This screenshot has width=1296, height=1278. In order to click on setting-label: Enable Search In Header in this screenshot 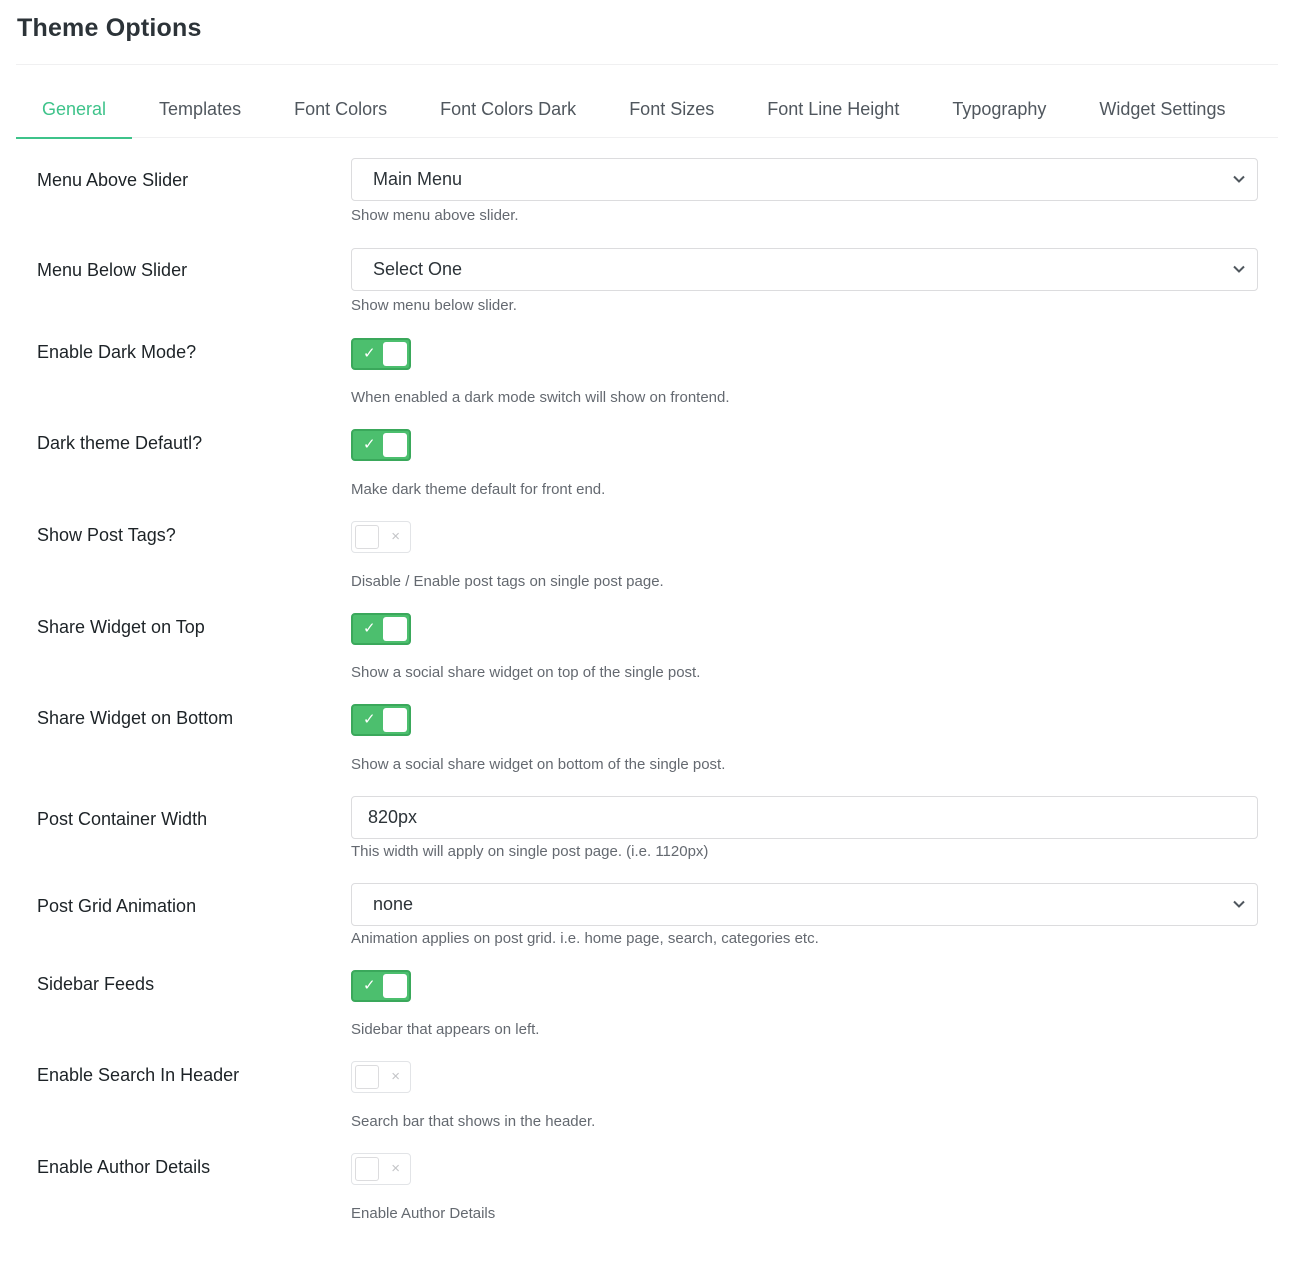, I will do `click(138, 1075)`.